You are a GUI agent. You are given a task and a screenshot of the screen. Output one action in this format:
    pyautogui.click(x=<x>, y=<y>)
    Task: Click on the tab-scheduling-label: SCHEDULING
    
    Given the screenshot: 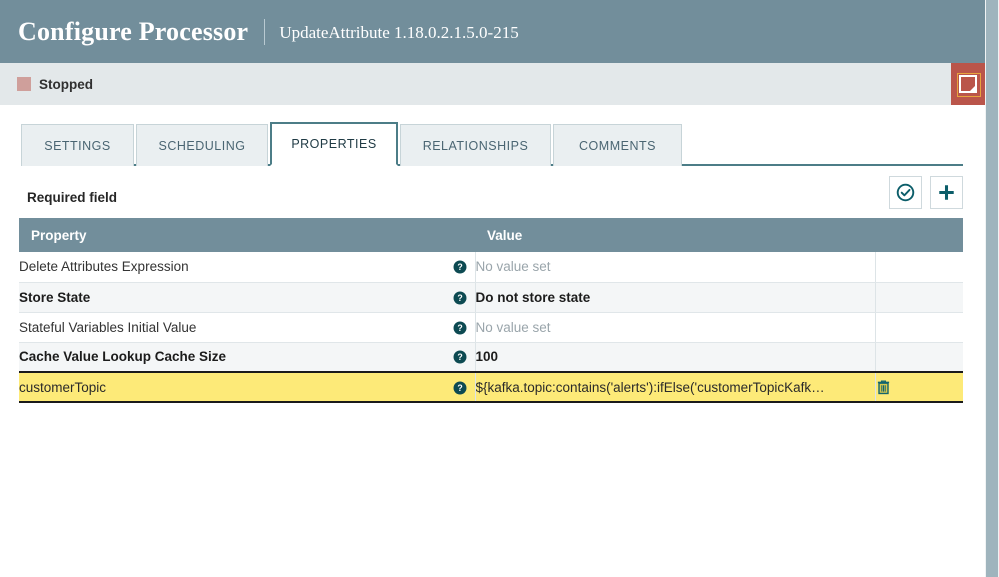 What is the action you would take?
    pyautogui.click(x=202, y=145)
    